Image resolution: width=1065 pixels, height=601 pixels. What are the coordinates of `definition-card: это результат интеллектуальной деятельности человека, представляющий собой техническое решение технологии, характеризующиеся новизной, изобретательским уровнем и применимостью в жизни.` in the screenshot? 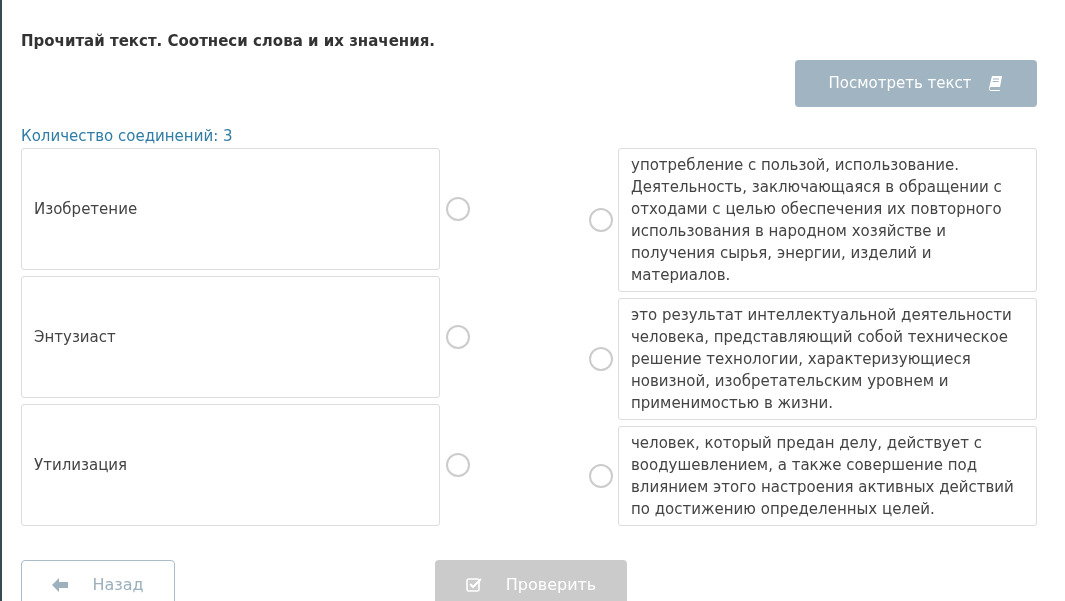 It's located at (827, 359).